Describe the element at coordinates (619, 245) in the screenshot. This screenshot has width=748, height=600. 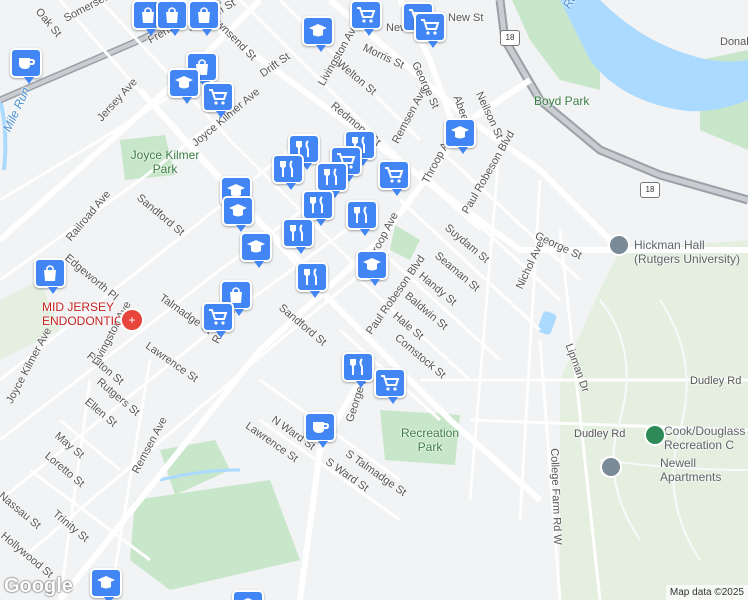
I see `university-icon` at that location.